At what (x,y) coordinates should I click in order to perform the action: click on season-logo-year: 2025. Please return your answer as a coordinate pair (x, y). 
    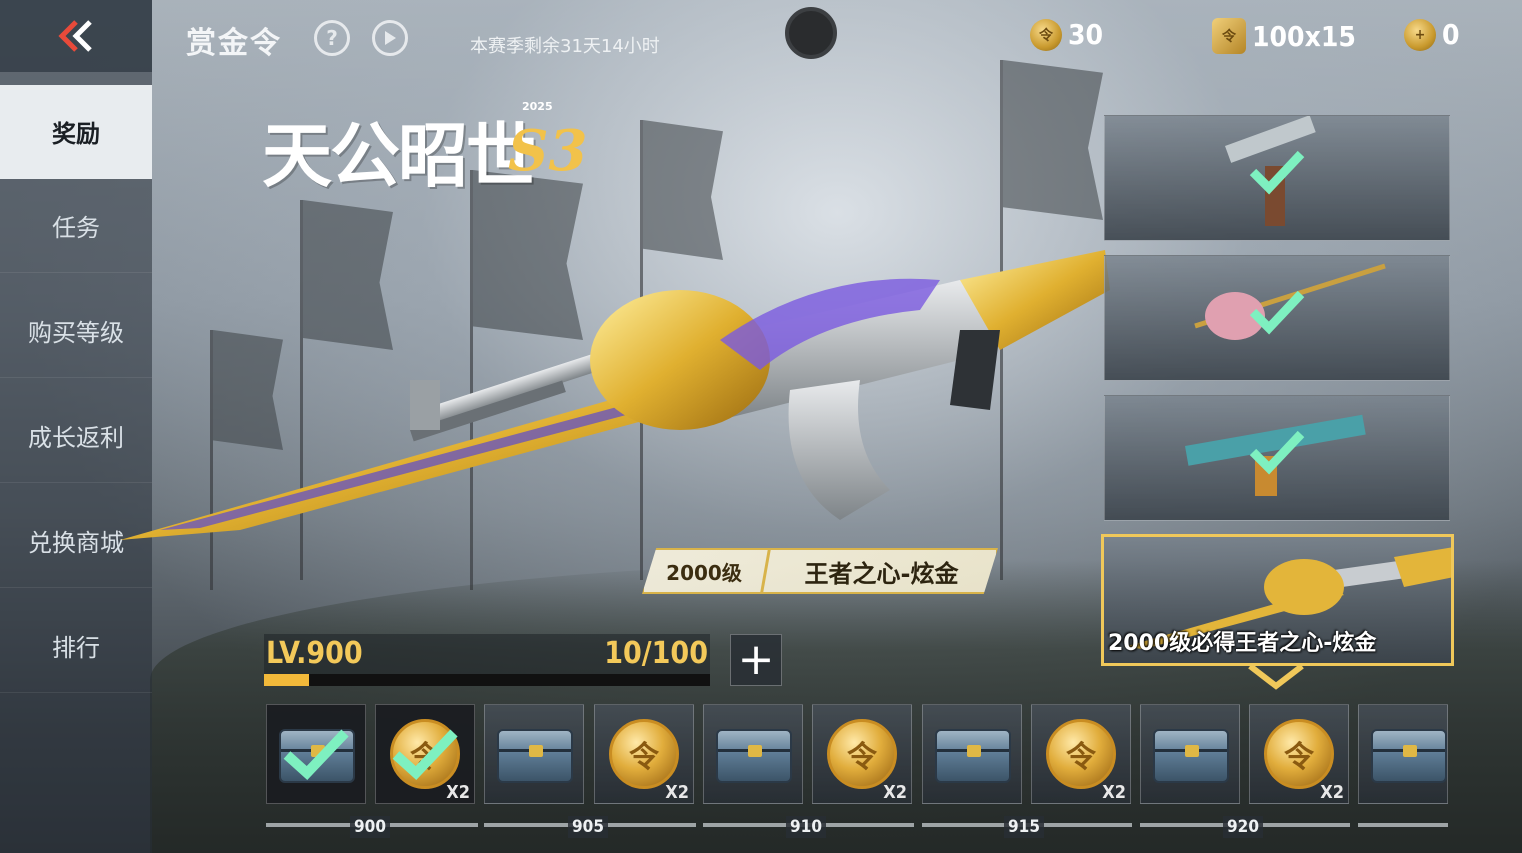
    Looking at the image, I should click on (537, 106).